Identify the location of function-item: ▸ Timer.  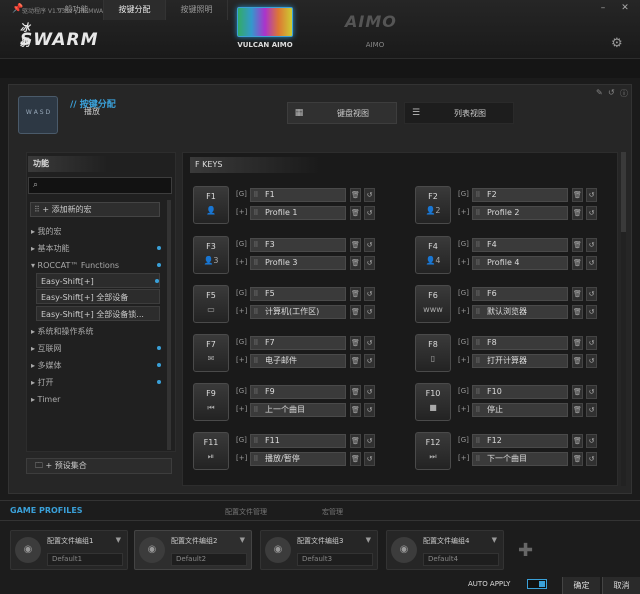
(96, 399).